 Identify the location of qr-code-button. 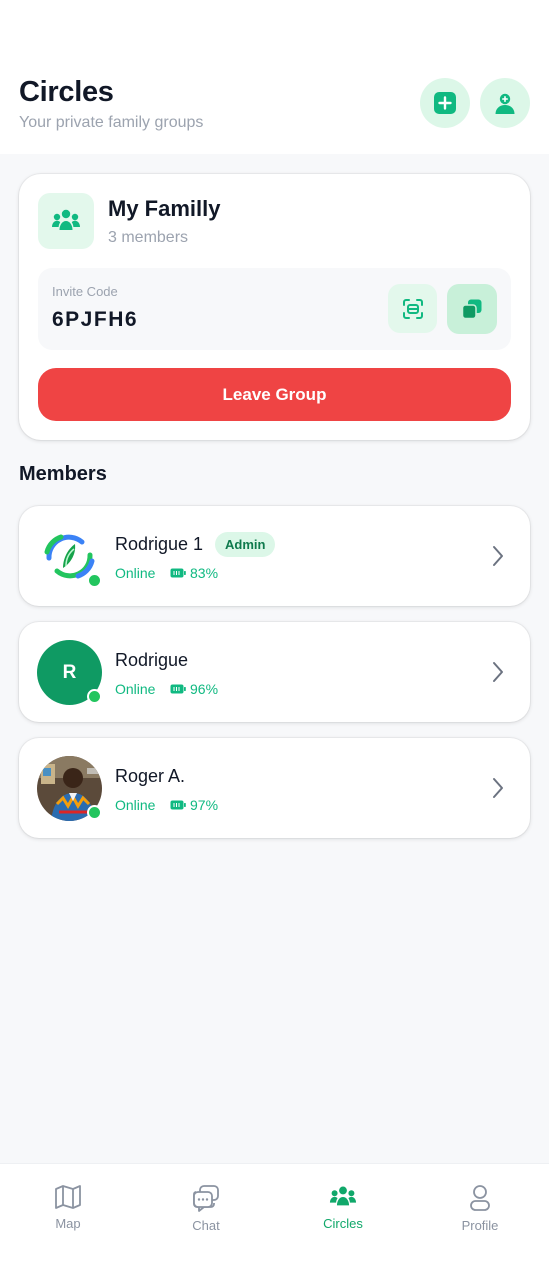
(412, 308).